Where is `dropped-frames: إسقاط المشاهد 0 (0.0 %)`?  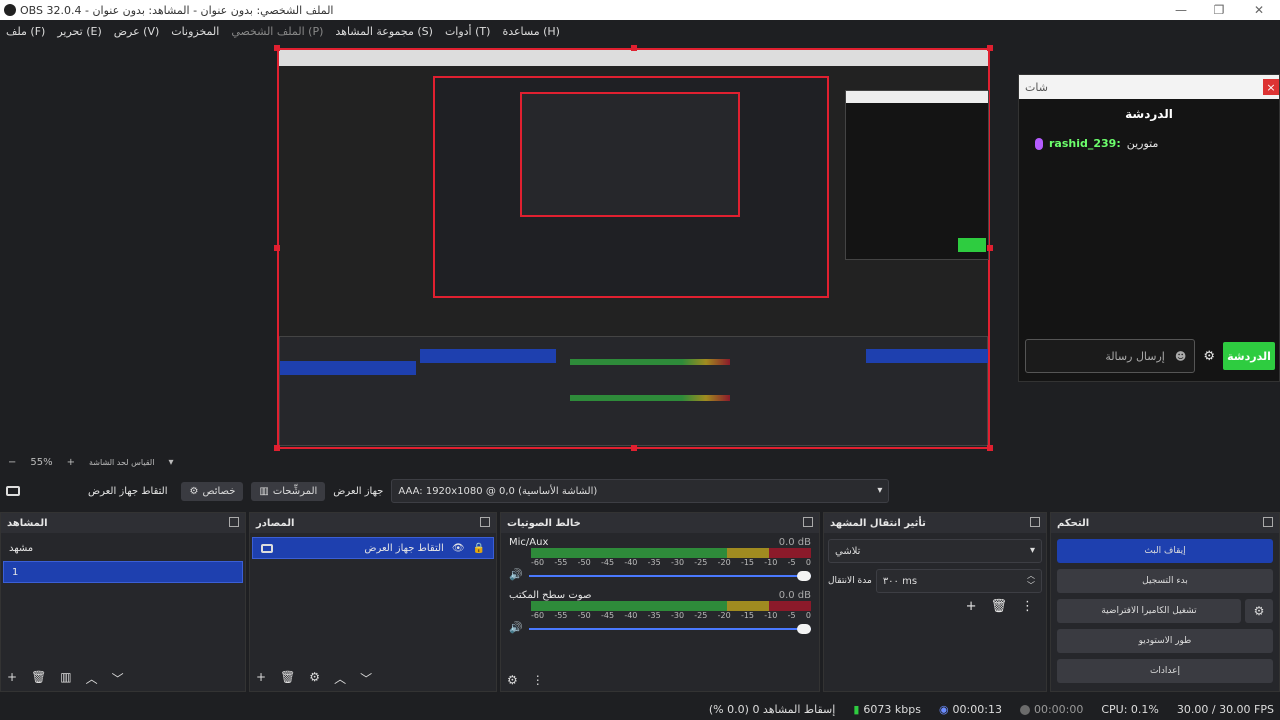 dropped-frames: إسقاط المشاهد 0 (0.0 %) is located at coordinates (772, 709).